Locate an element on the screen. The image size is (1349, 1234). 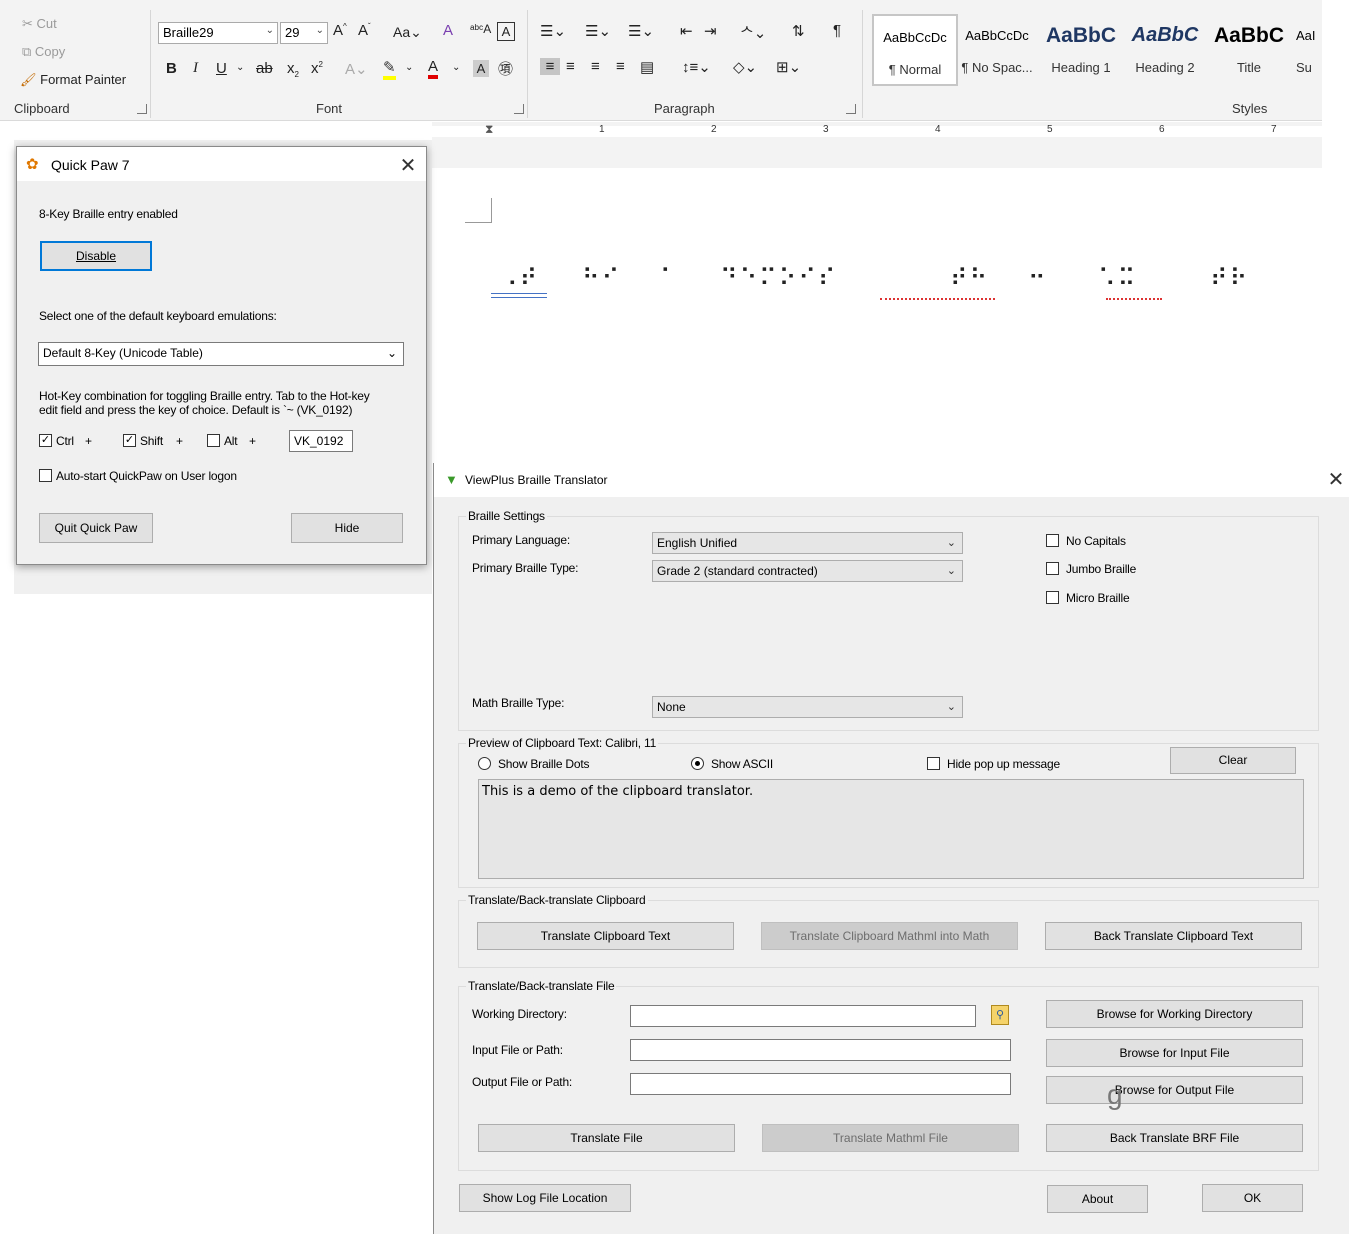
alt-checkbox is located at coordinates (213, 440).